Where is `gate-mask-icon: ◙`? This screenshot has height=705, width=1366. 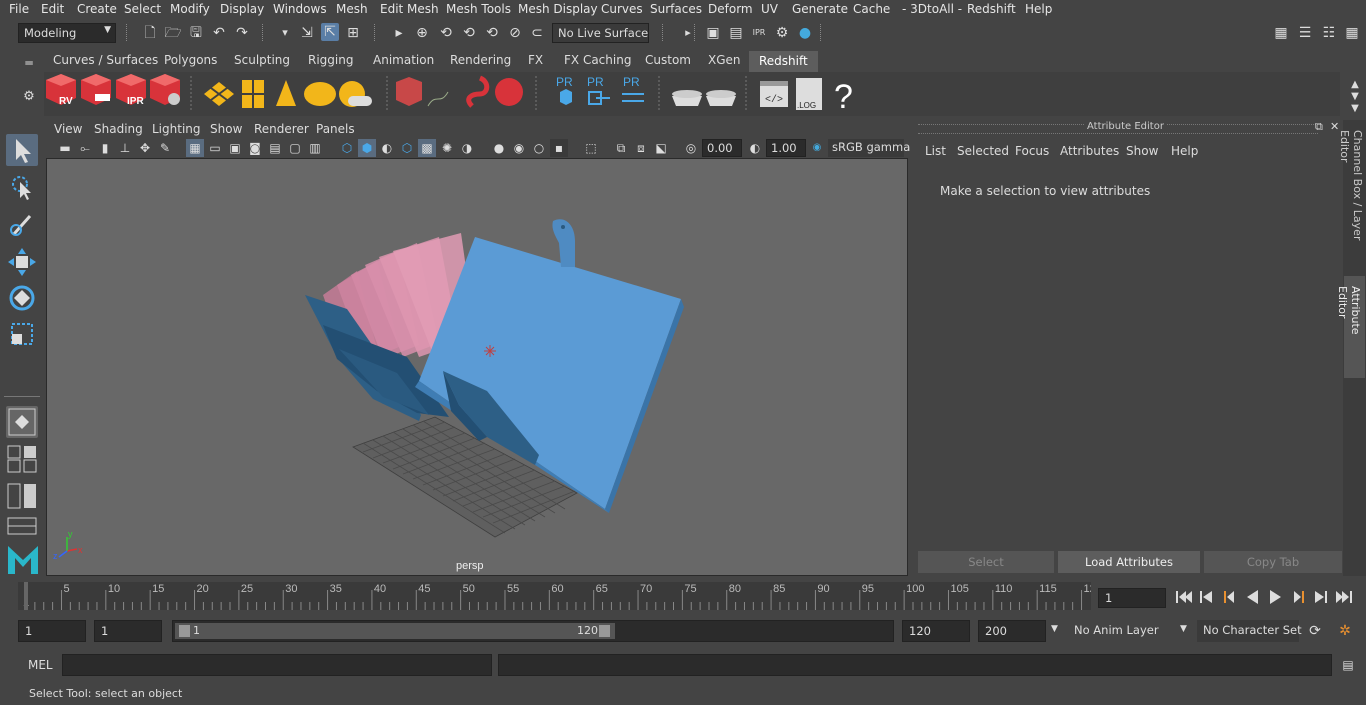
gate-mask-icon: ◙ is located at coordinates (255, 148).